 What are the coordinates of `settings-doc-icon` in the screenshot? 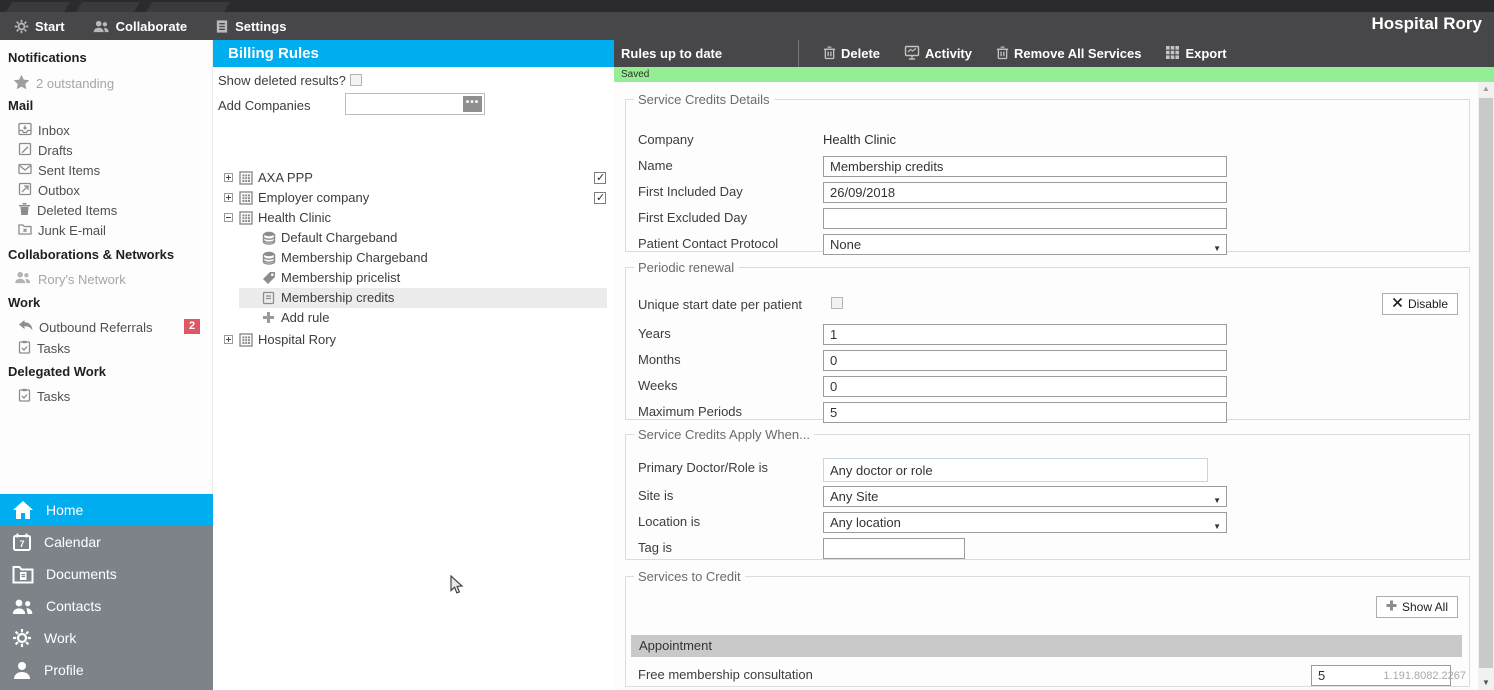 It's located at (222, 26).